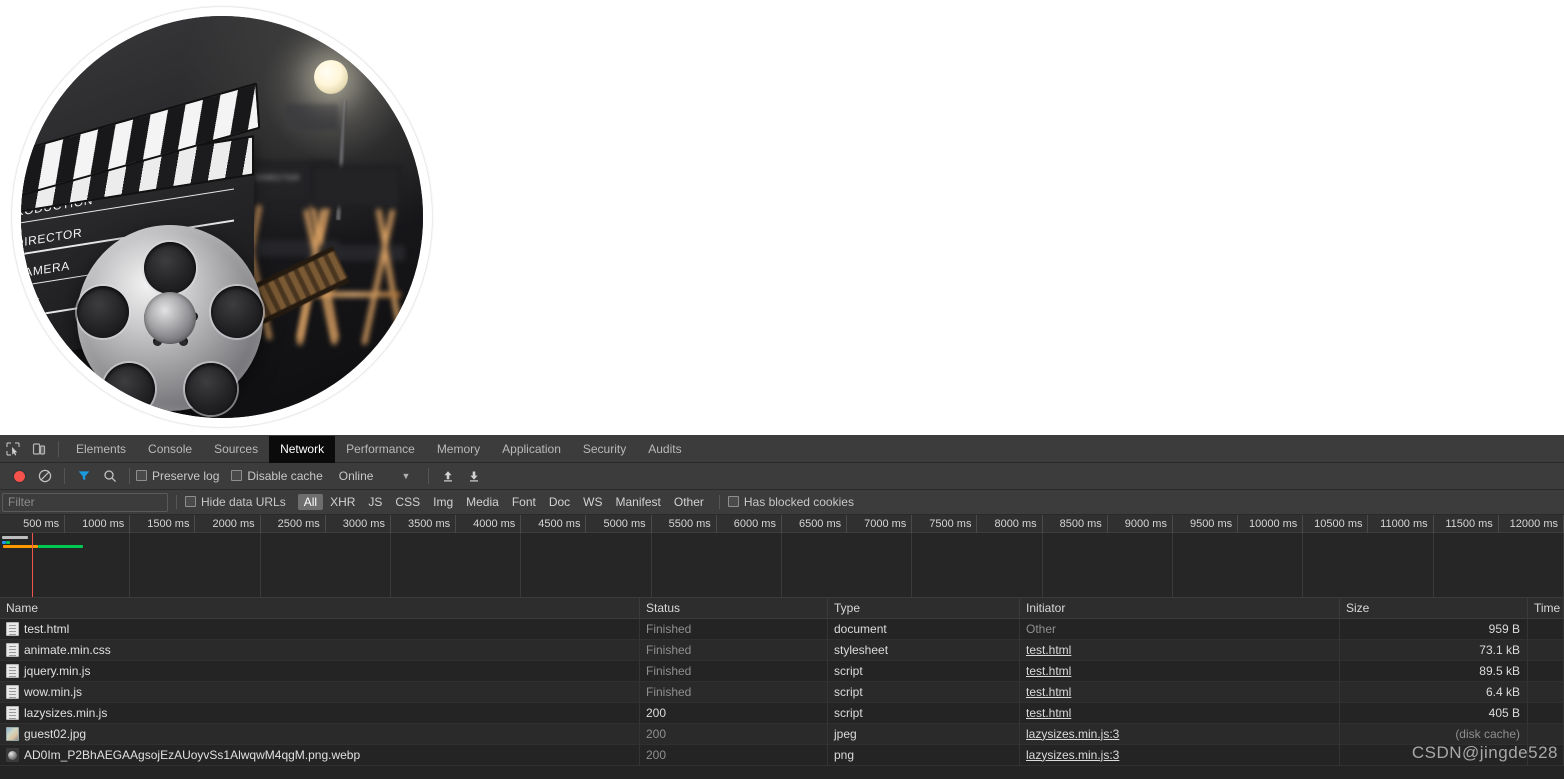  Describe the element at coordinates (64, 476) in the screenshot. I see `toolbar-divider` at that location.